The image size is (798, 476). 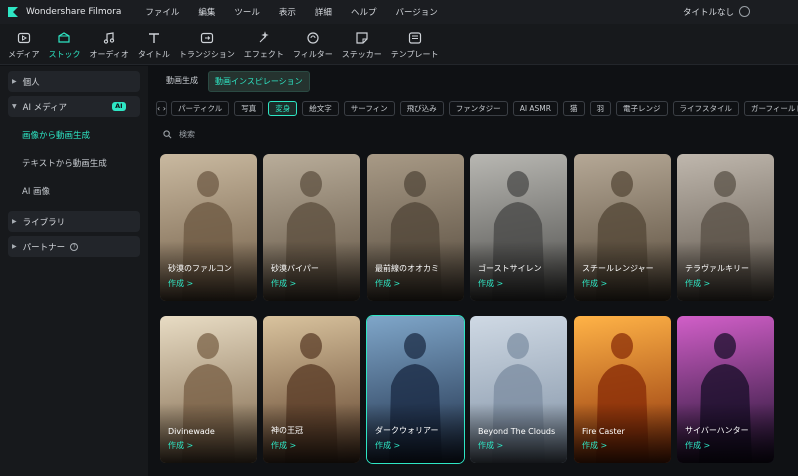 I want to click on template-name: ゴーストサイレン, so click(x=510, y=268).